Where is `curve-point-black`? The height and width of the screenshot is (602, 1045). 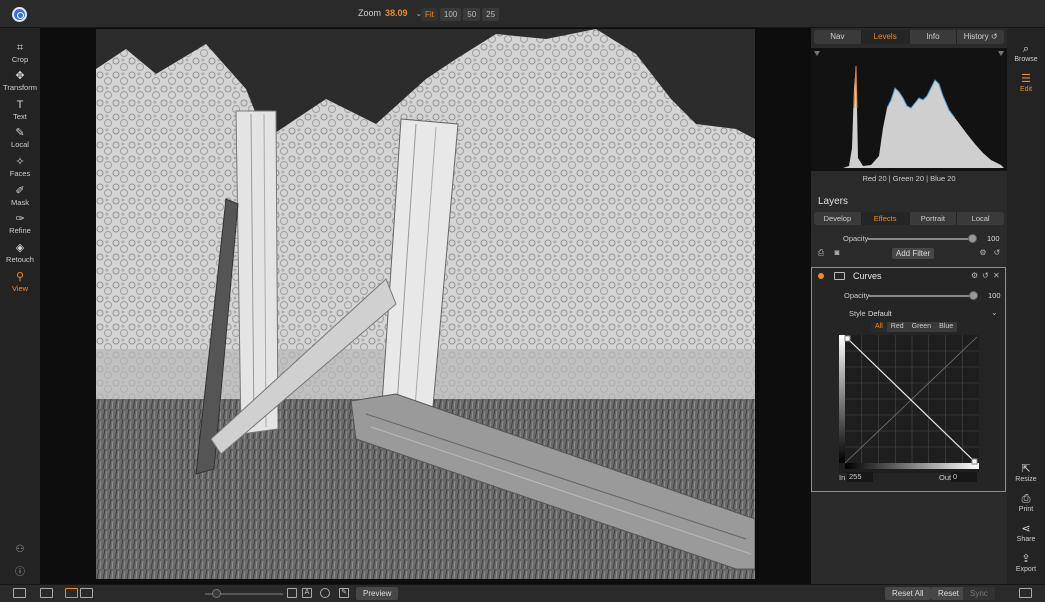 curve-point-black is located at coordinates (847, 338).